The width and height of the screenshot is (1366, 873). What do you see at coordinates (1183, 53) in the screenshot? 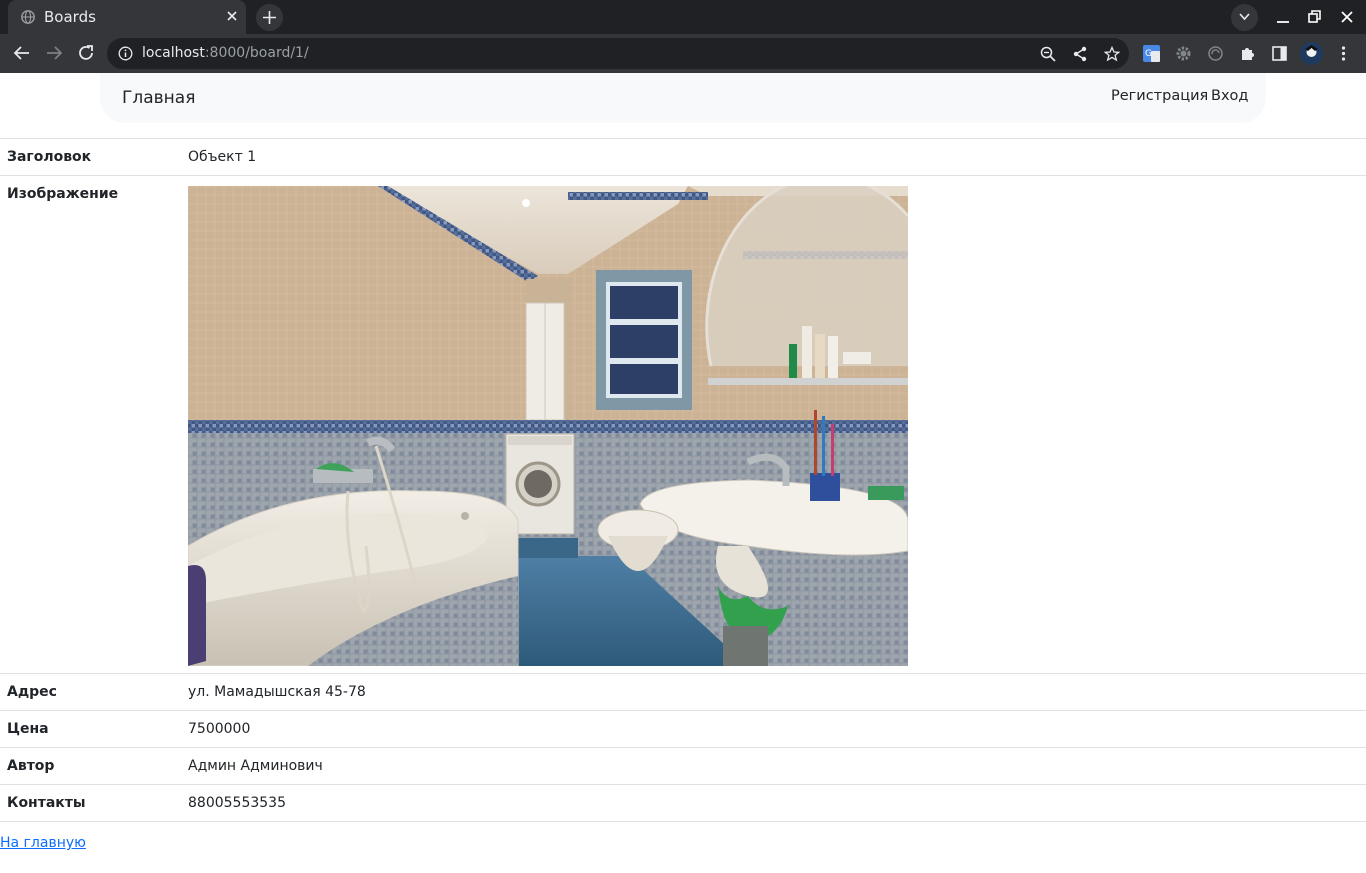
I see `gear-icon` at bounding box center [1183, 53].